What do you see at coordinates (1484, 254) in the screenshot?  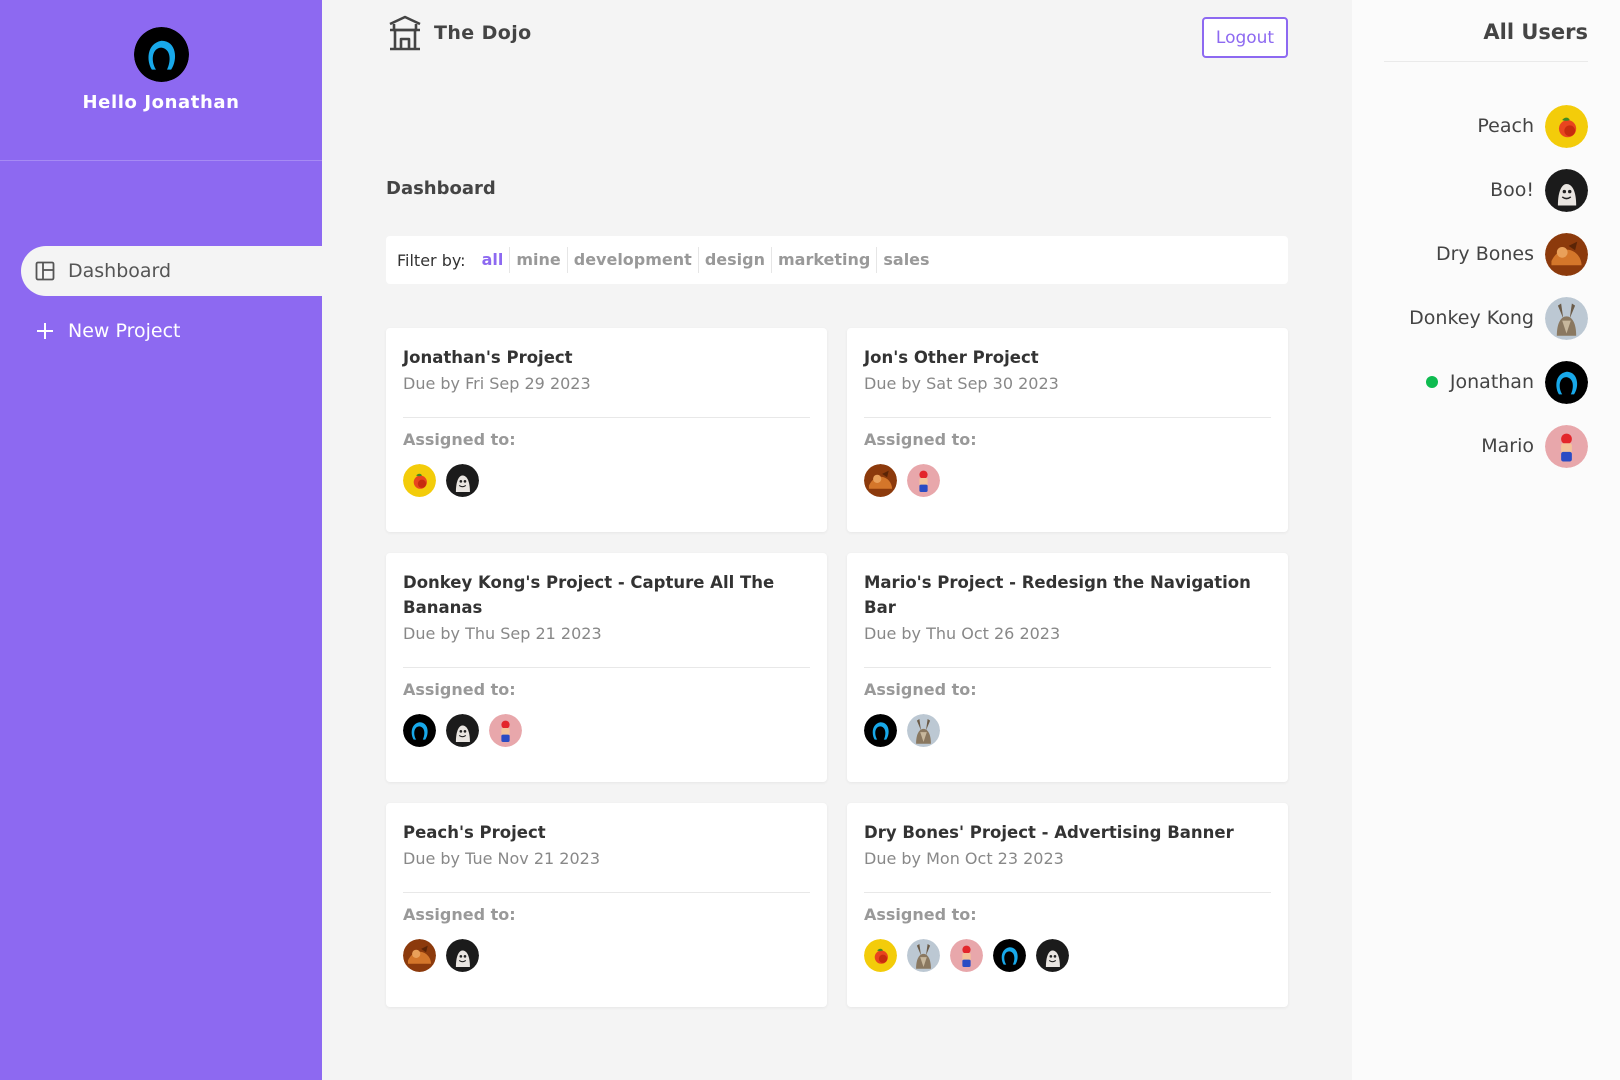 I see `user-name: Dry Bones` at bounding box center [1484, 254].